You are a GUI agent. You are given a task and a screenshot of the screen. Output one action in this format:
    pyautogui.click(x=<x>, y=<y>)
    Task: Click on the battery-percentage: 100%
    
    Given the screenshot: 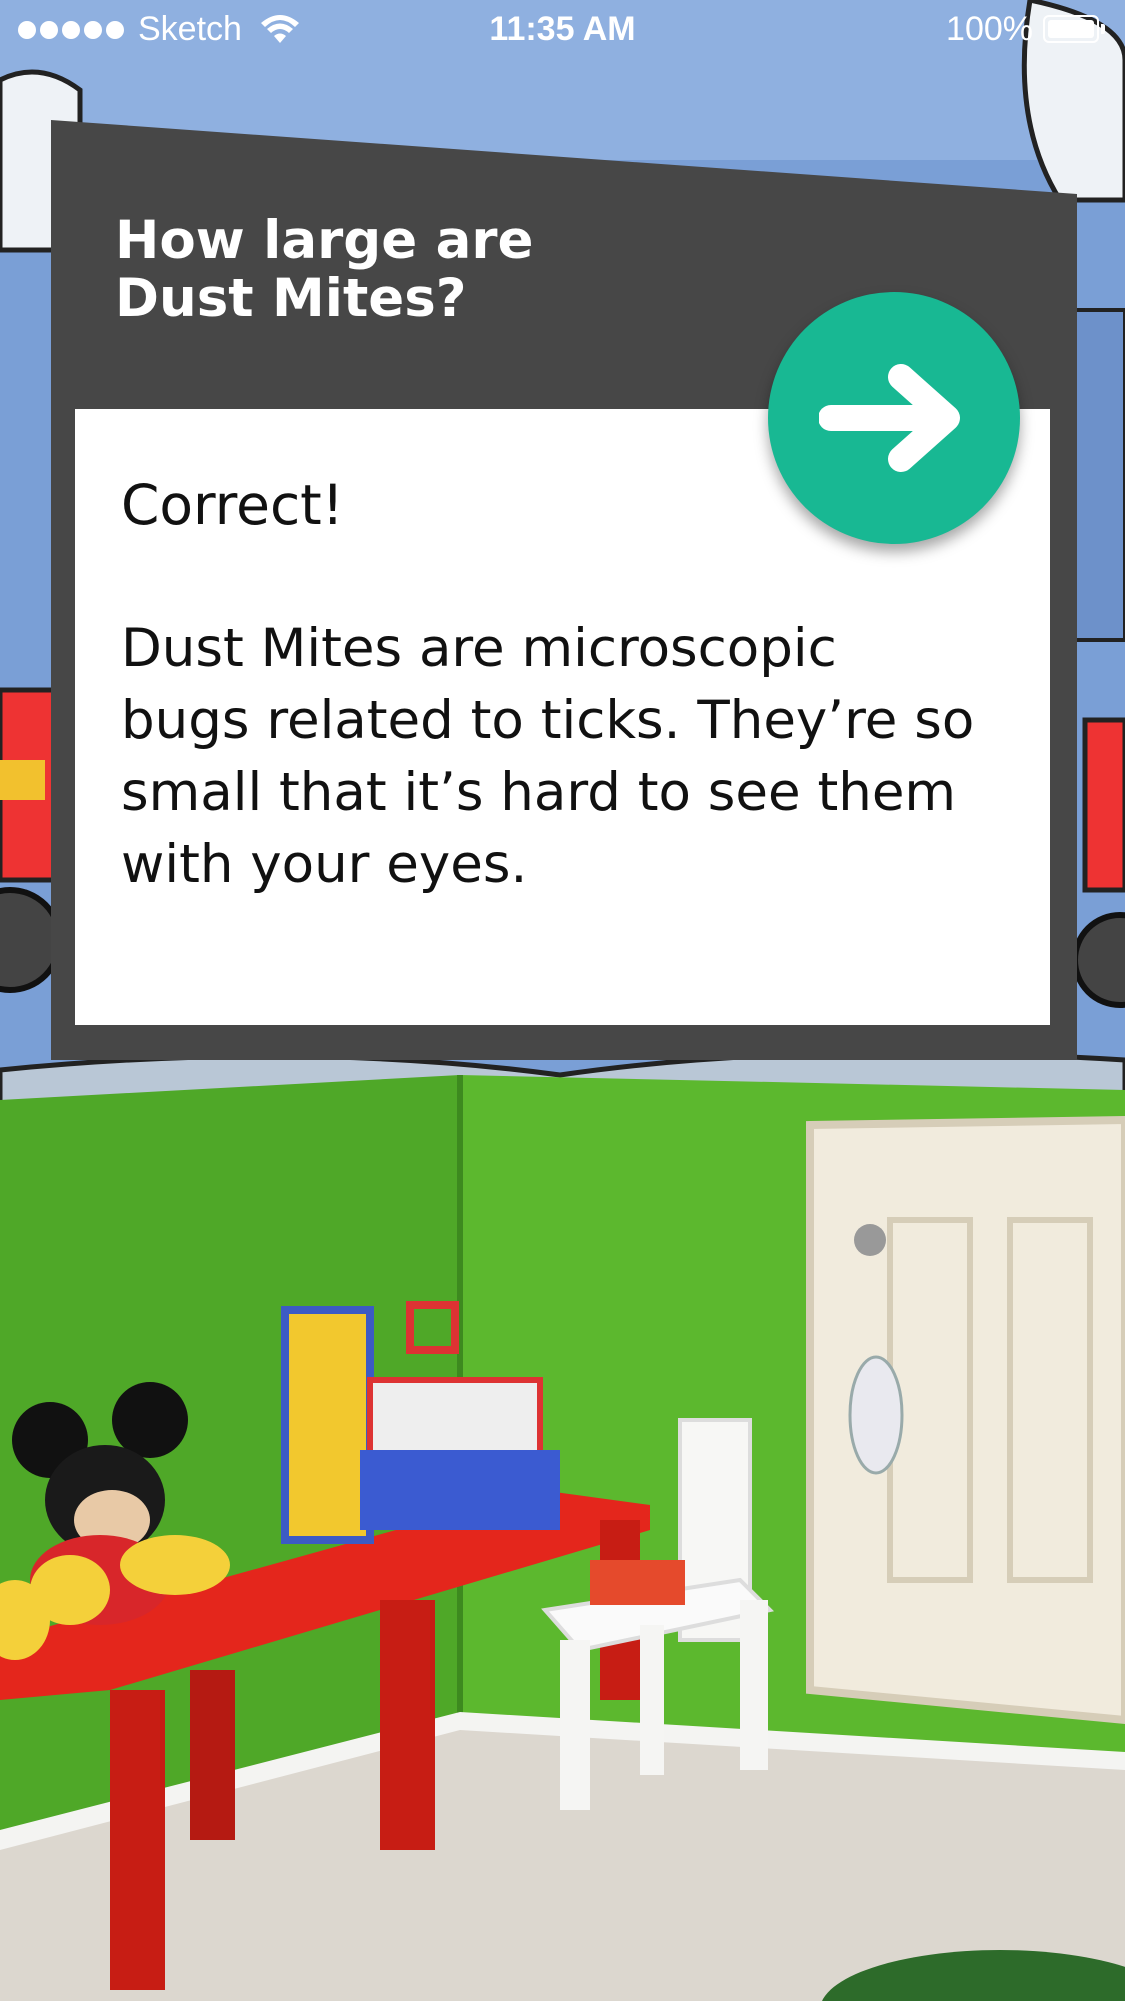 What is the action you would take?
    pyautogui.click(x=989, y=29)
    